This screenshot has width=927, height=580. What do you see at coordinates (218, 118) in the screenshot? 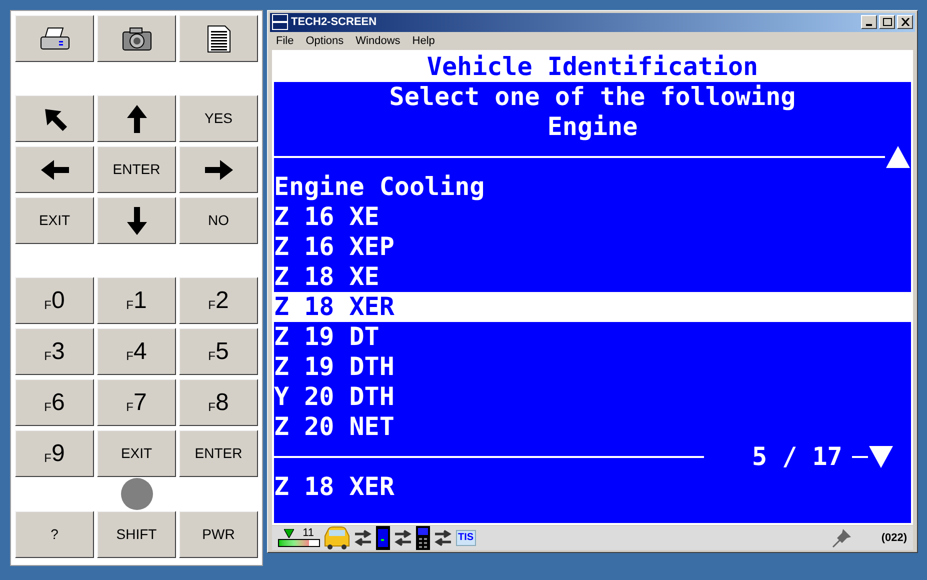
I see `keypad-key: YES` at bounding box center [218, 118].